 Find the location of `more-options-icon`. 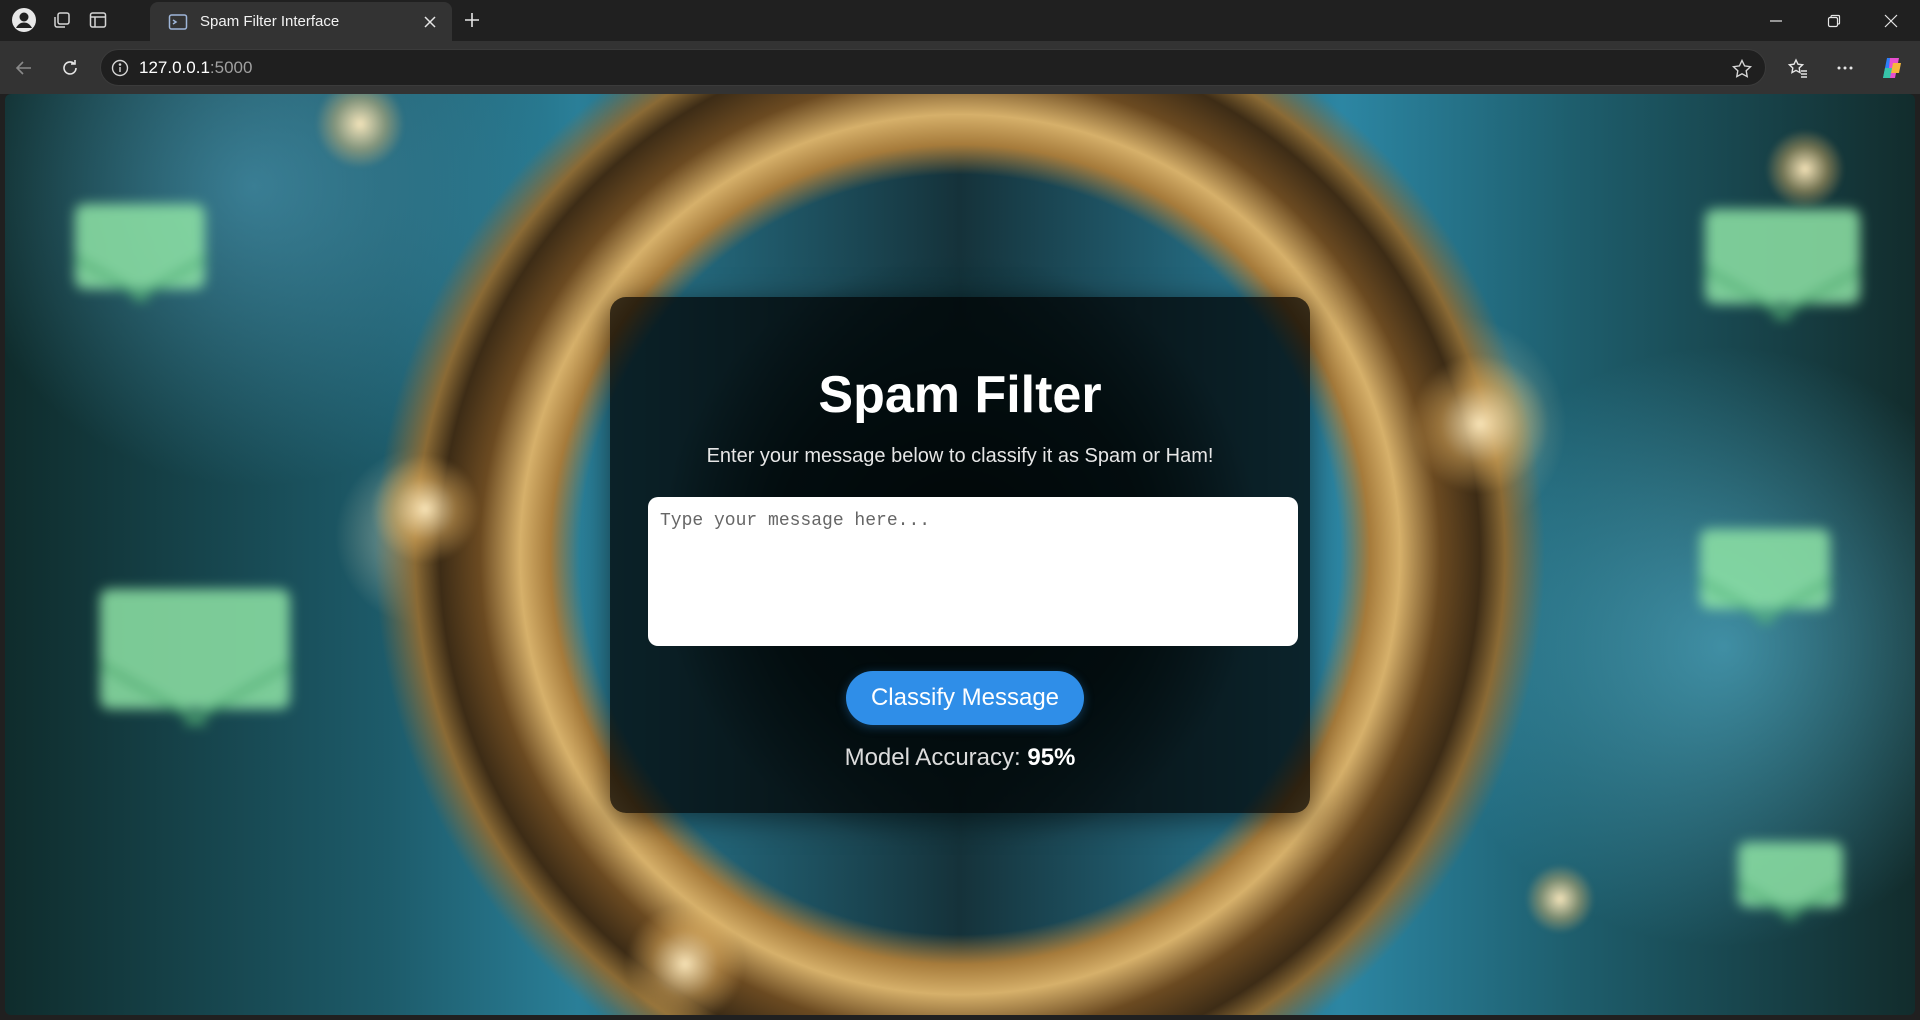

more-options-icon is located at coordinates (1845, 68).